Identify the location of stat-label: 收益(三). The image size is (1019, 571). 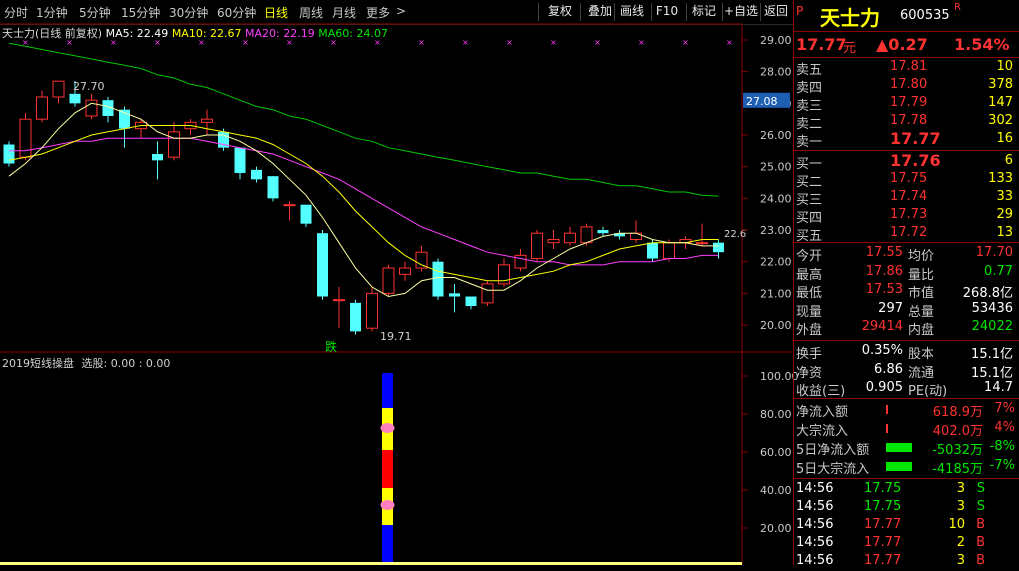
(821, 391).